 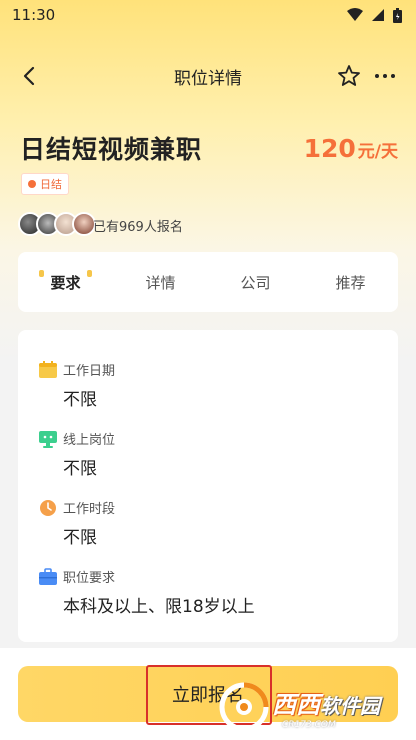 I want to click on nav-bar: 职位详情, so click(x=208, y=76).